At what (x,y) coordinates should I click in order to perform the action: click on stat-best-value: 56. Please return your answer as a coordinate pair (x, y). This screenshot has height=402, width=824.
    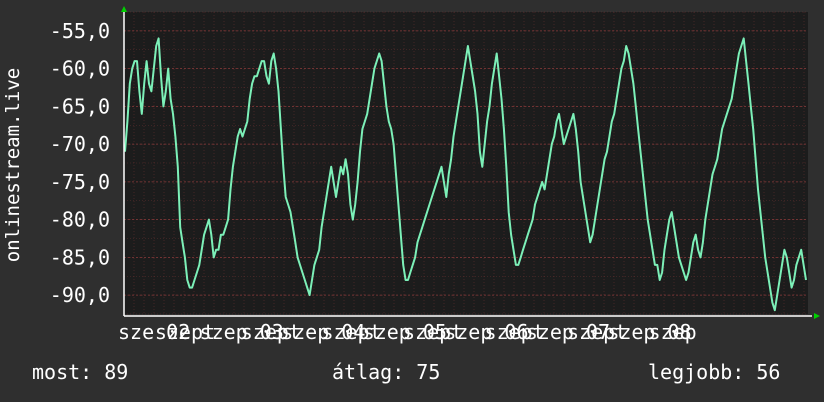
    Looking at the image, I should click on (768, 372).